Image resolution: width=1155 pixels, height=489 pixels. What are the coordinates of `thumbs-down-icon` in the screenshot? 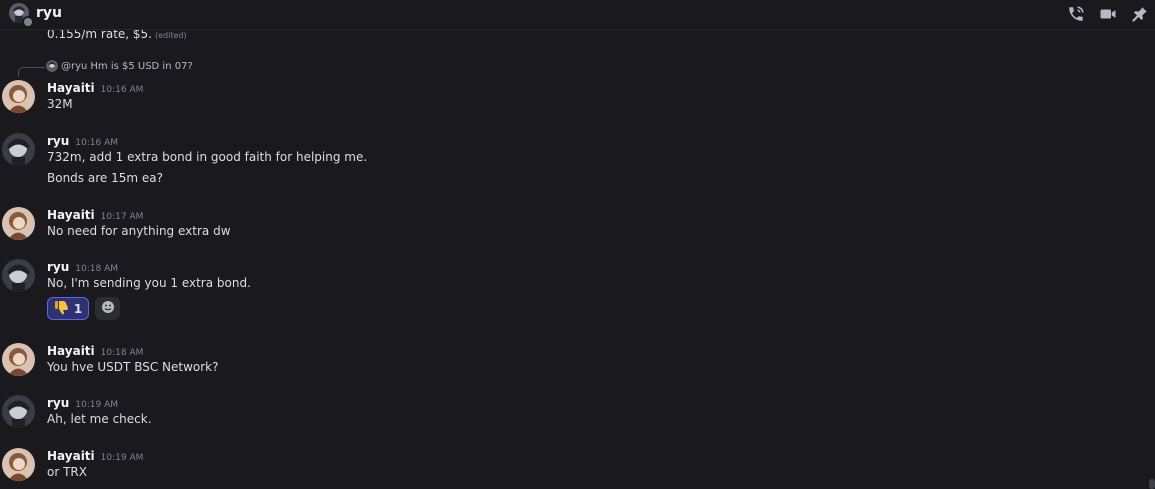 It's located at (62, 309).